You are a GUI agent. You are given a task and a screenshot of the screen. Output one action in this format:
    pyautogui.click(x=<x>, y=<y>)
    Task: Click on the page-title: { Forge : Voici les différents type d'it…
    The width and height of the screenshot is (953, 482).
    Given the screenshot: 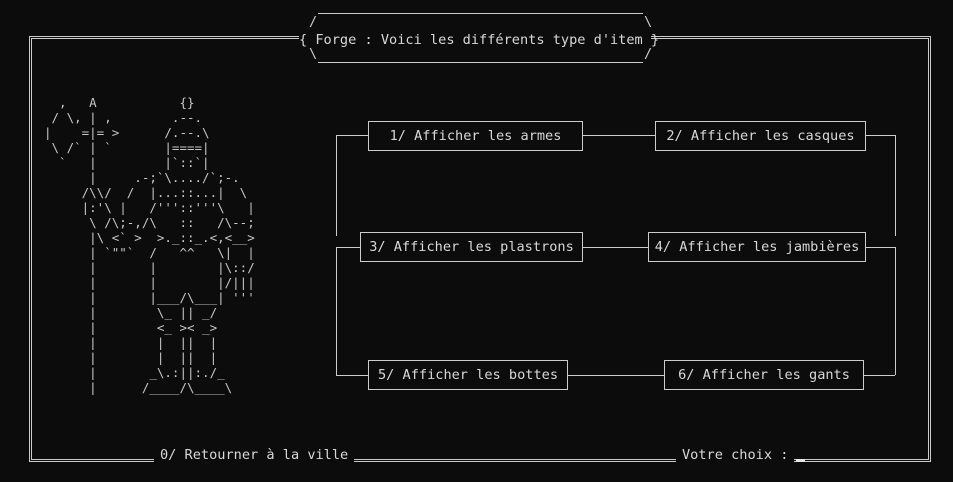 What is the action you would take?
    pyautogui.click(x=479, y=40)
    